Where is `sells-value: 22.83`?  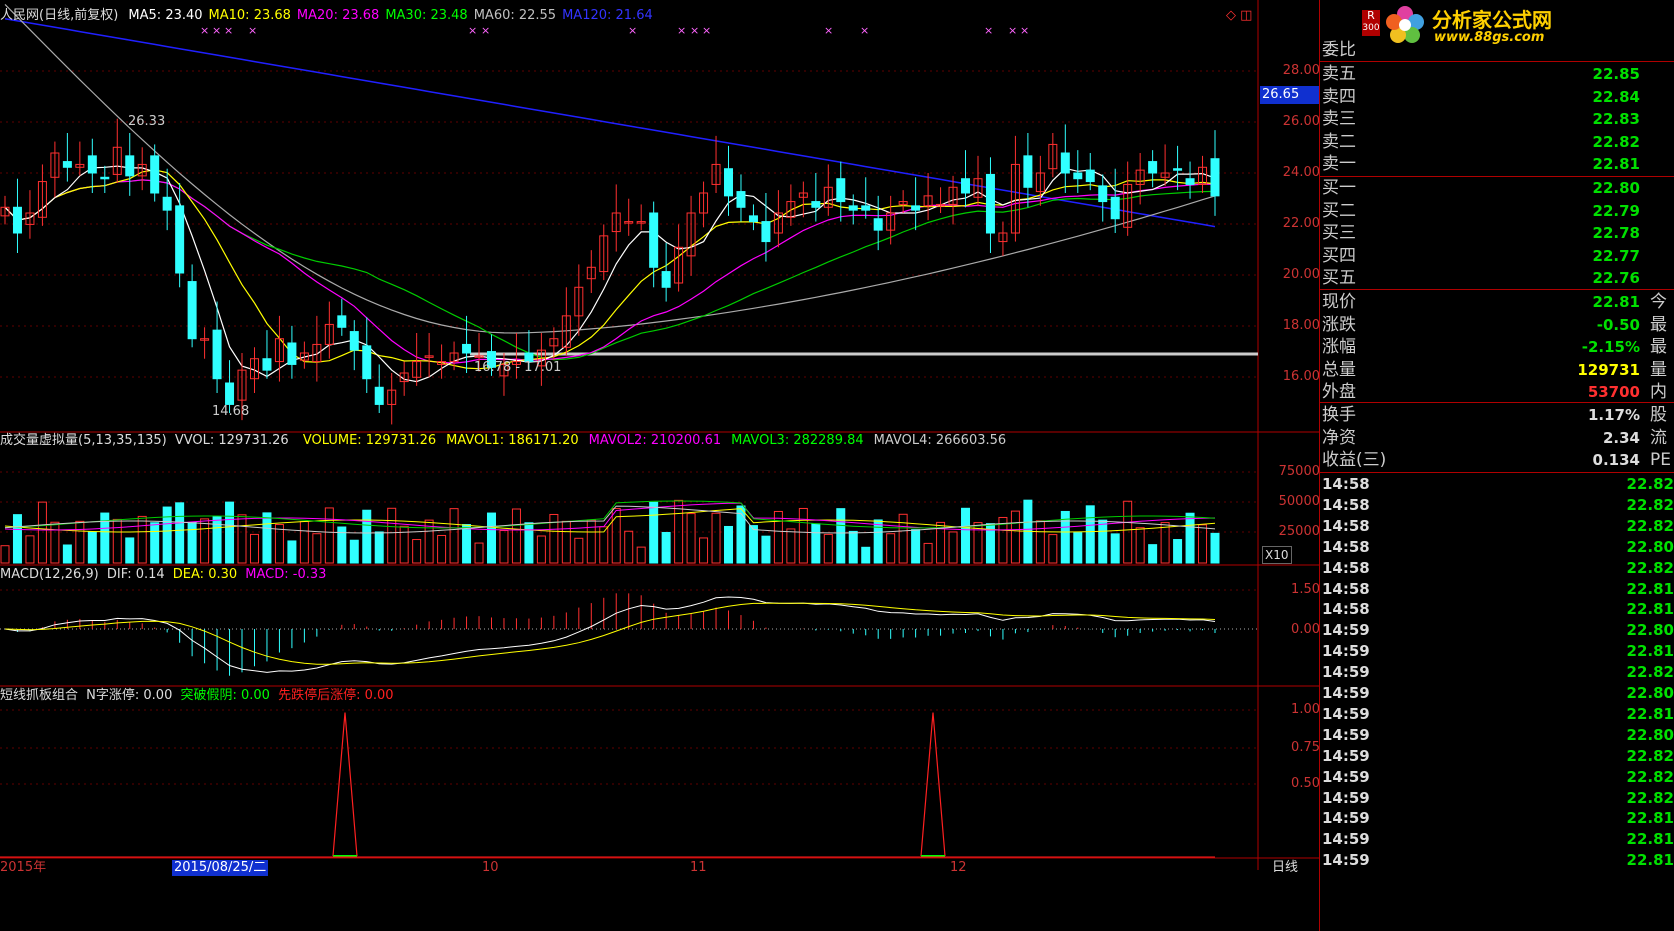 sells-value: 22.83 is located at coordinates (1616, 119).